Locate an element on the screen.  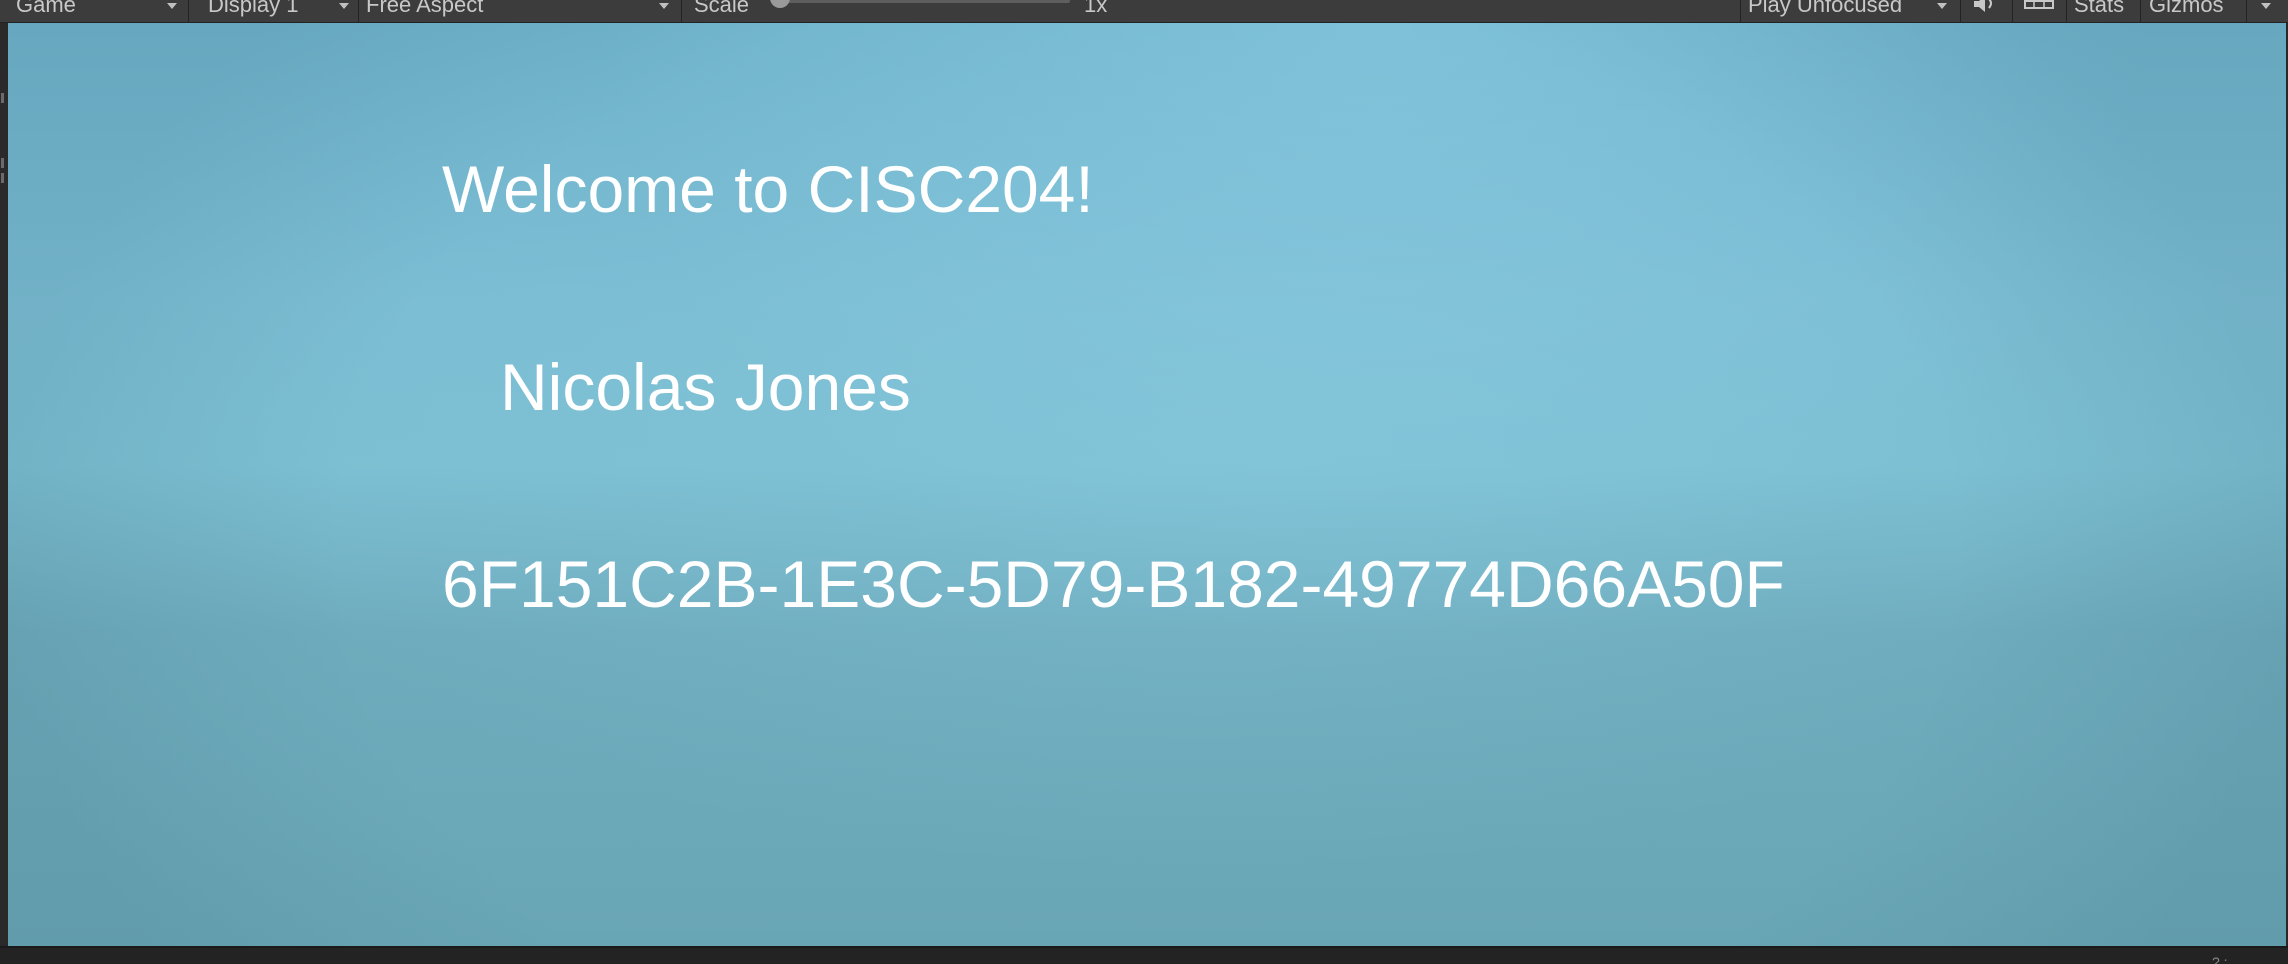
display-dropdown: Display 1 is located at coordinates (253, 10).